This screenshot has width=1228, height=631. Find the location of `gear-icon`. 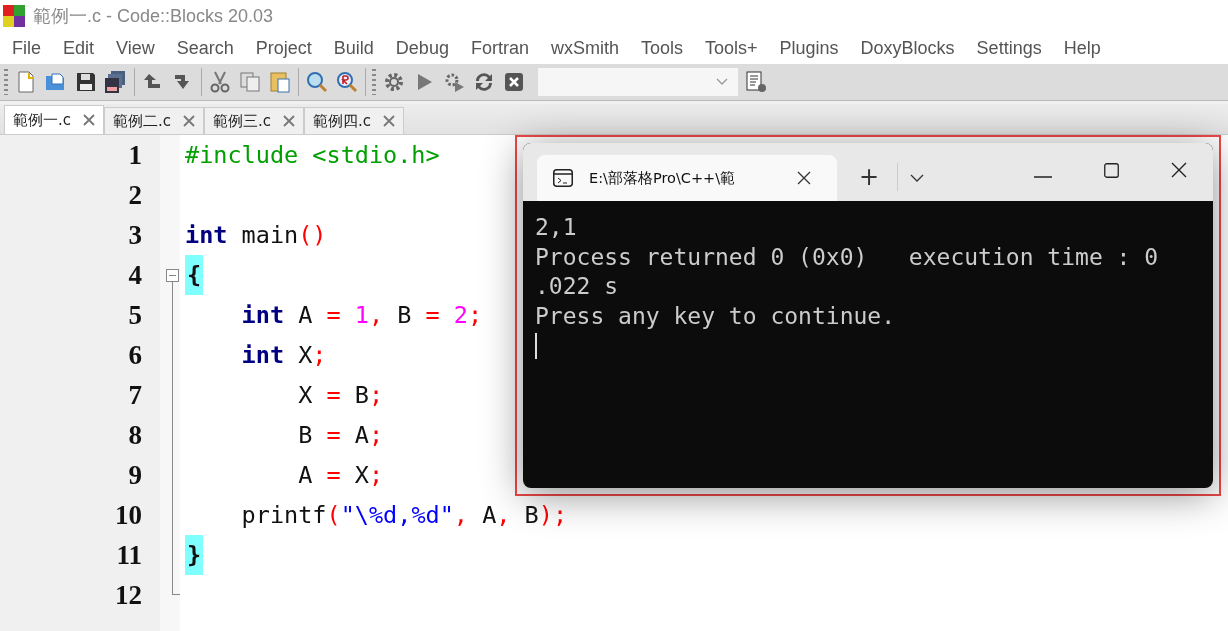

gear-icon is located at coordinates (394, 82).